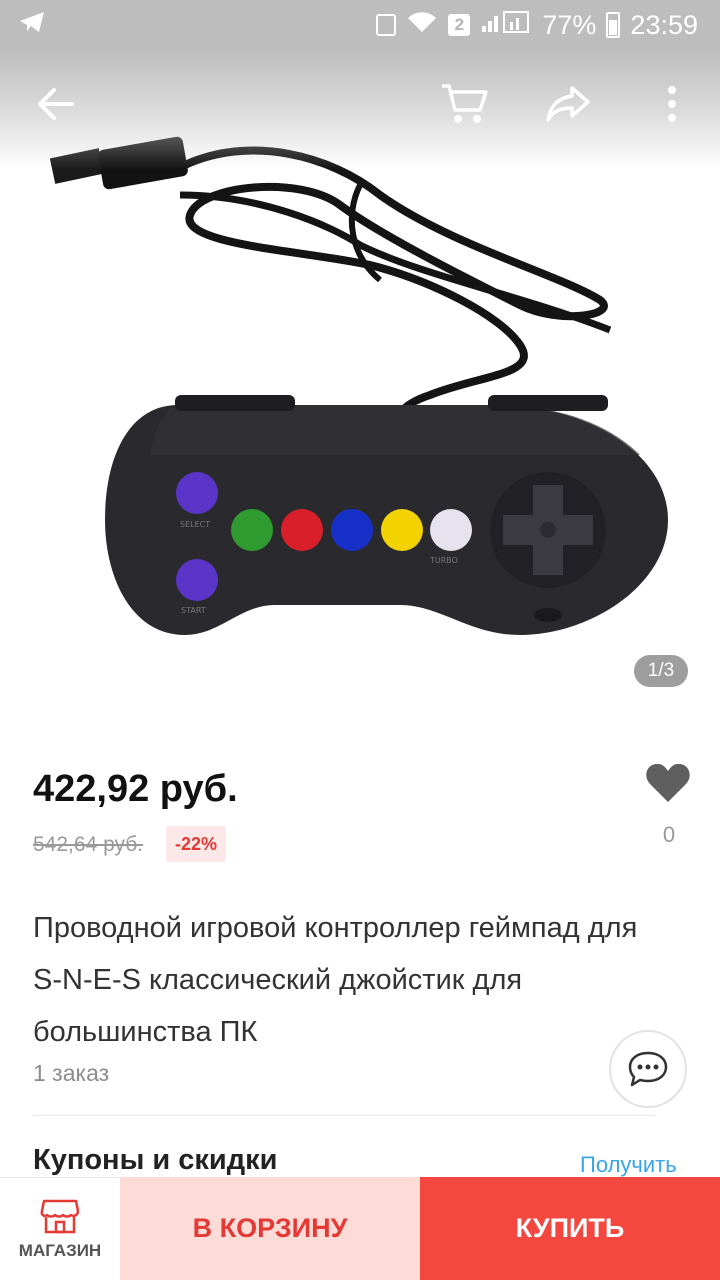 The image size is (720, 1280). What do you see at coordinates (195, 524) in the screenshot?
I see `select-label: SELECT` at bounding box center [195, 524].